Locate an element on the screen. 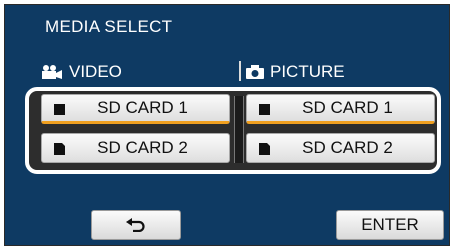 This screenshot has height=250, width=456. column-divider is located at coordinates (240, 71).